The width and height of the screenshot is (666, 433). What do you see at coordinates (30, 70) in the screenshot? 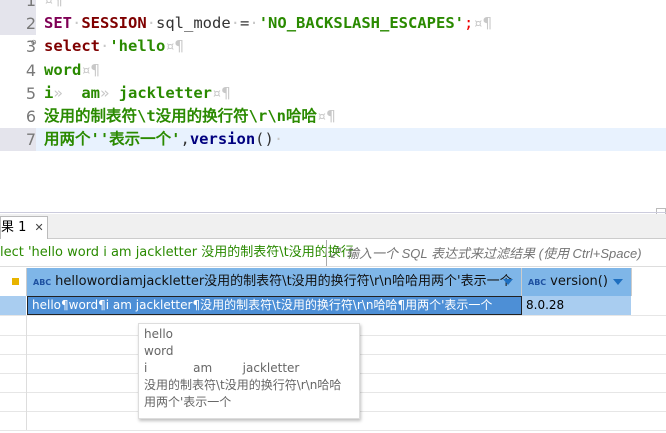
I see `line-number: 4` at bounding box center [30, 70].